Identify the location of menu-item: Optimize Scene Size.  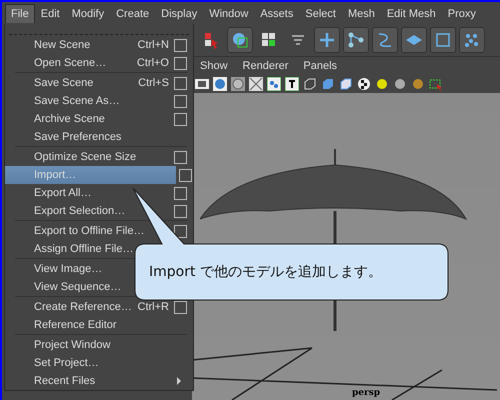
(99, 157).